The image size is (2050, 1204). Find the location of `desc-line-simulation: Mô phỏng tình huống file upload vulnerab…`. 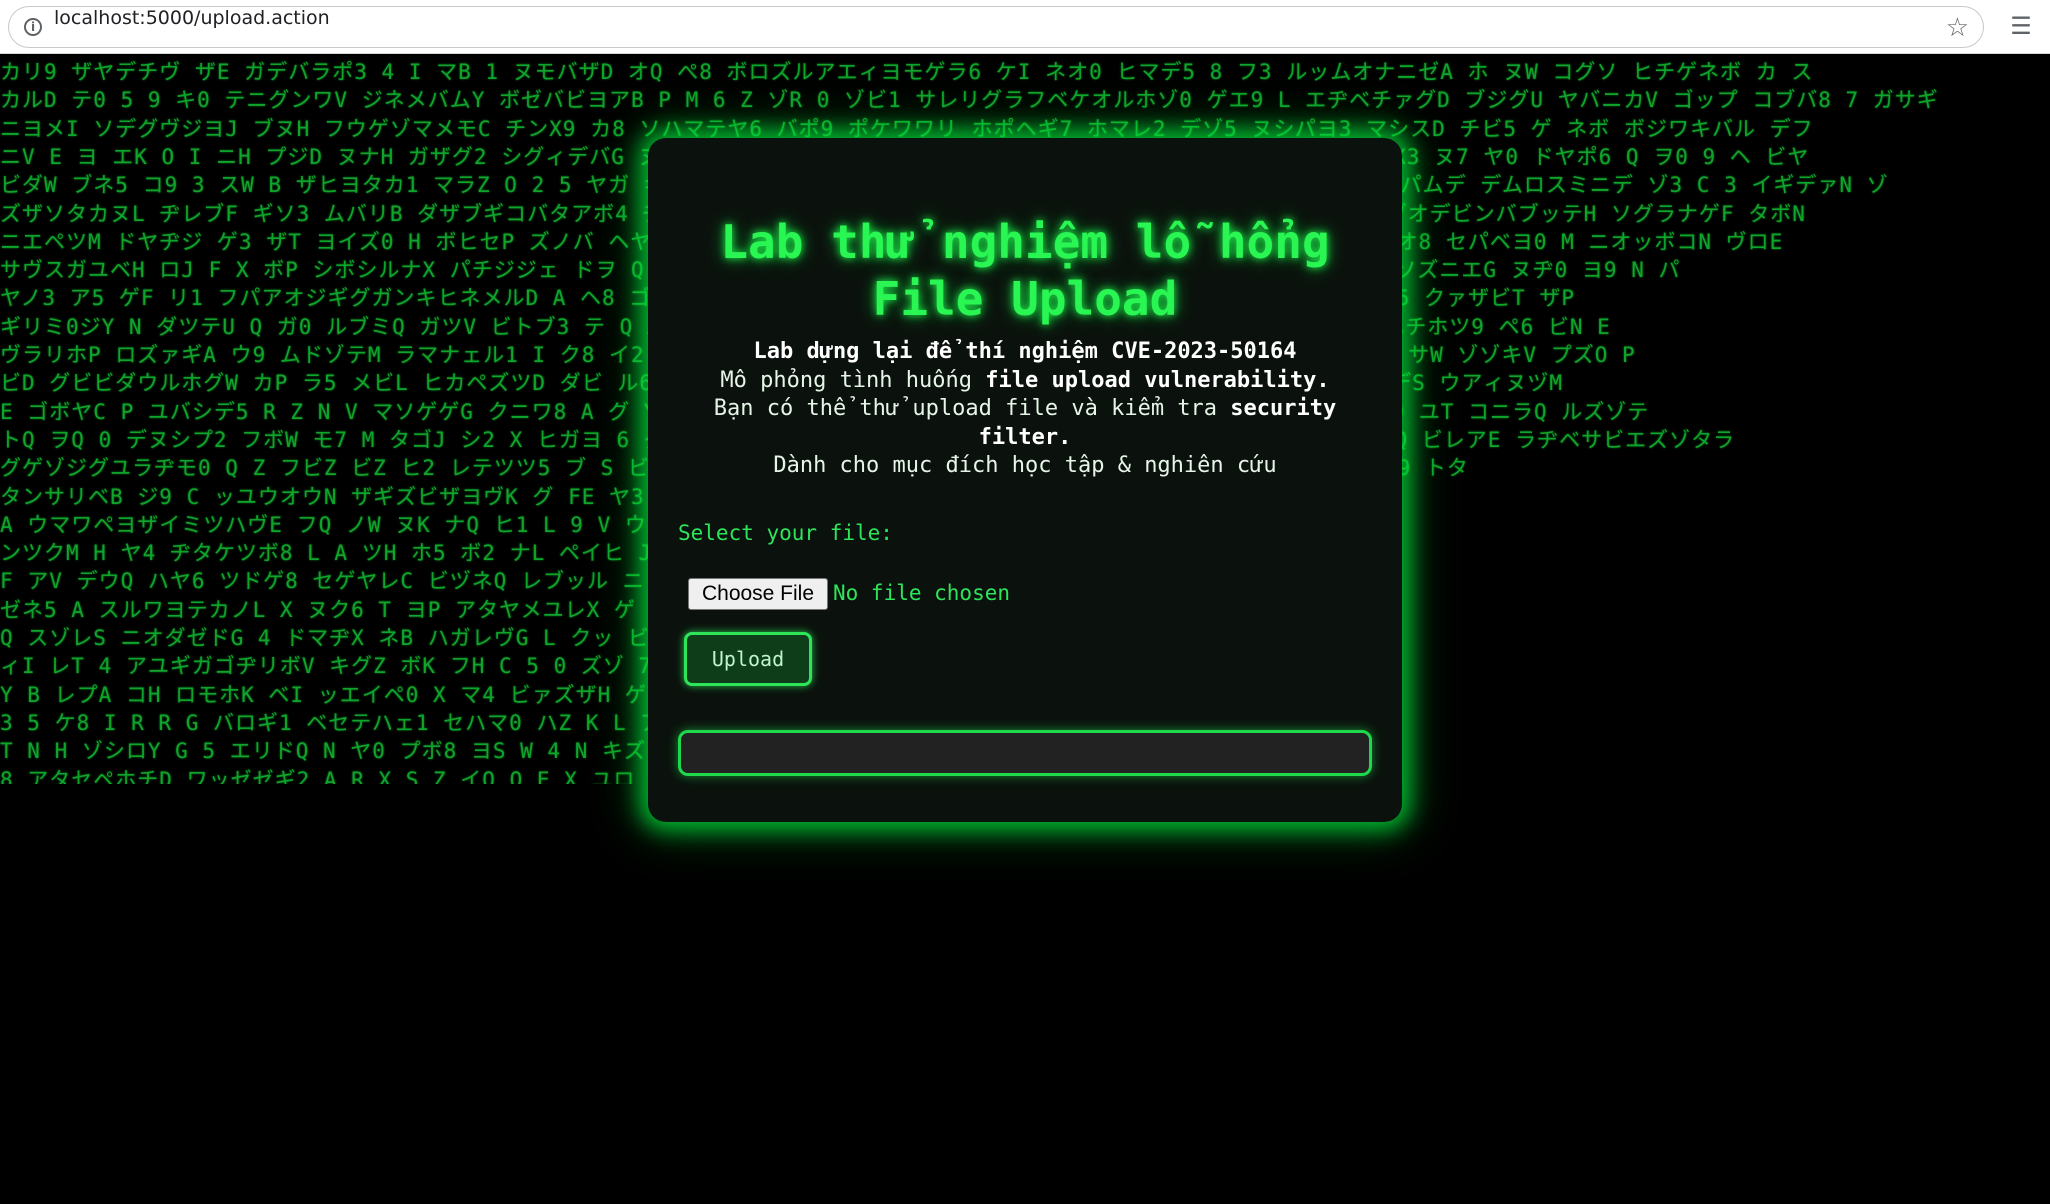

desc-line-simulation: Mô phỏng tình huống file upload vulnerab… is located at coordinates (1025, 380).